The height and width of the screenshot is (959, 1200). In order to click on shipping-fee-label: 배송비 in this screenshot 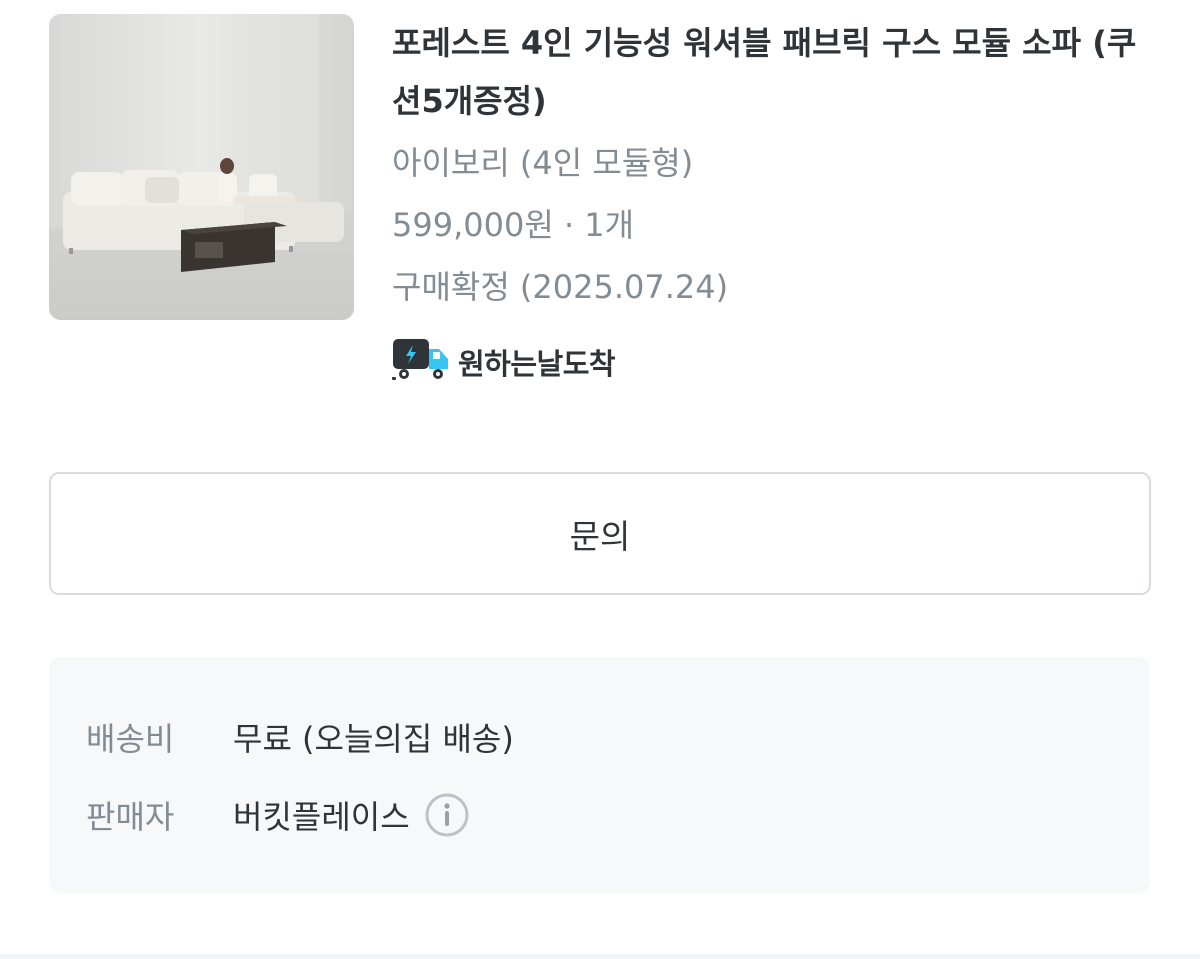, I will do `click(130, 739)`.